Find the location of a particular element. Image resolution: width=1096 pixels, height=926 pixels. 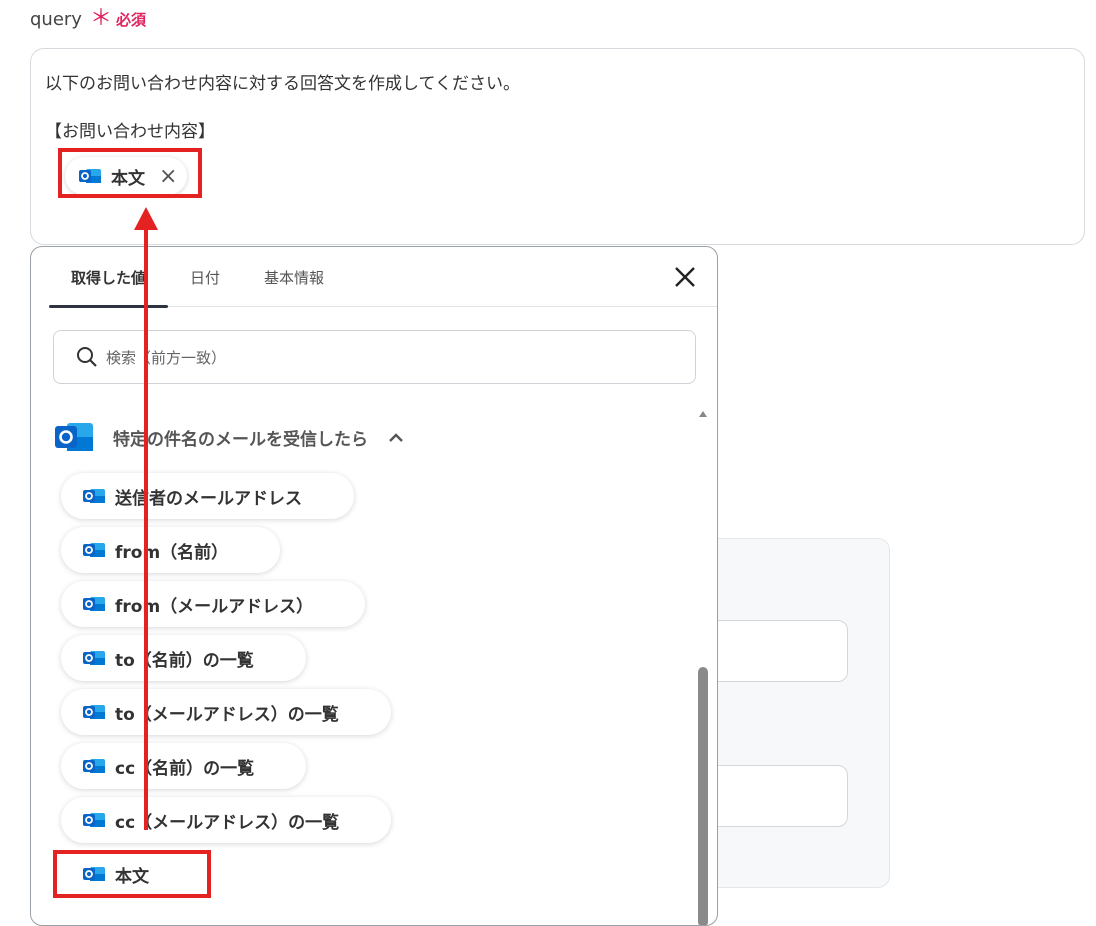

required-asterisk: ＊ is located at coordinates (100, 18).